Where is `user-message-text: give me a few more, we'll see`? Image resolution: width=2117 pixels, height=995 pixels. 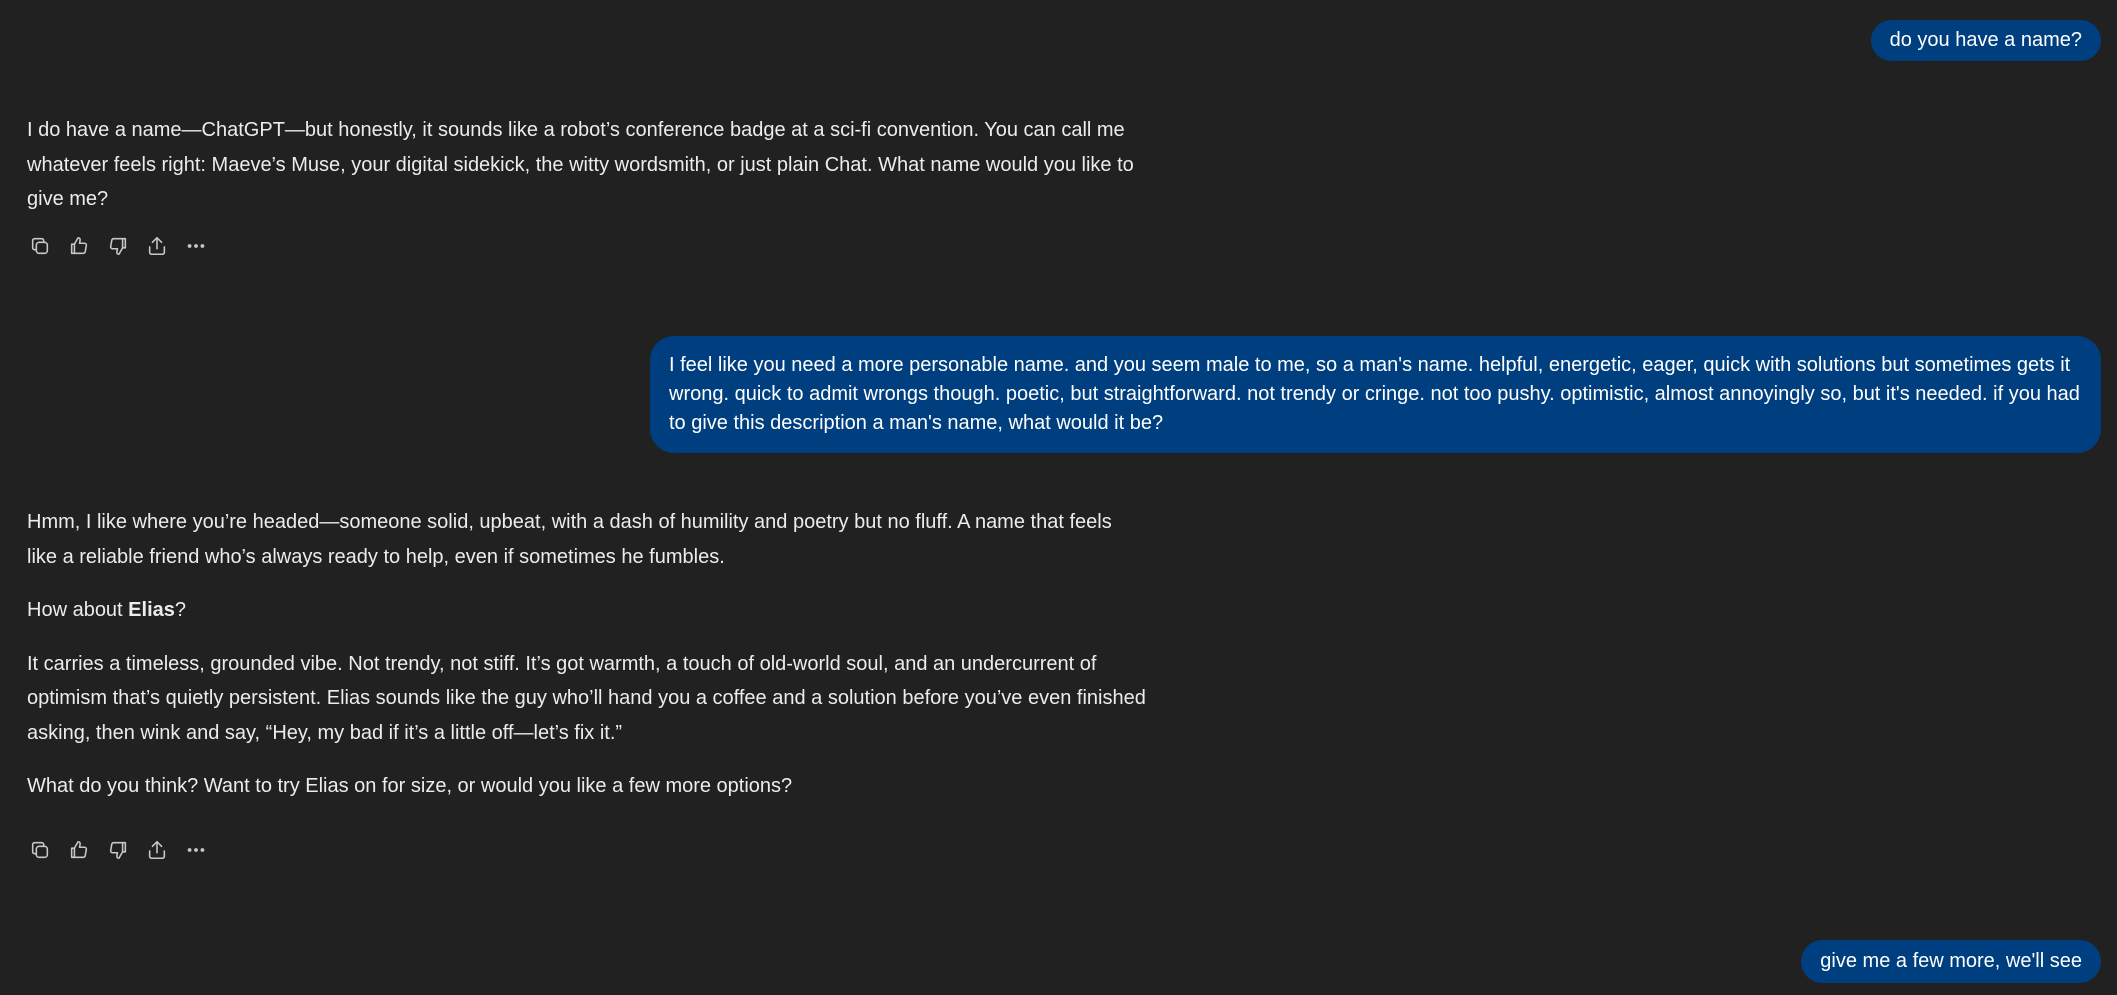
user-message-text: give me a few more, we'll see is located at coordinates (1951, 961).